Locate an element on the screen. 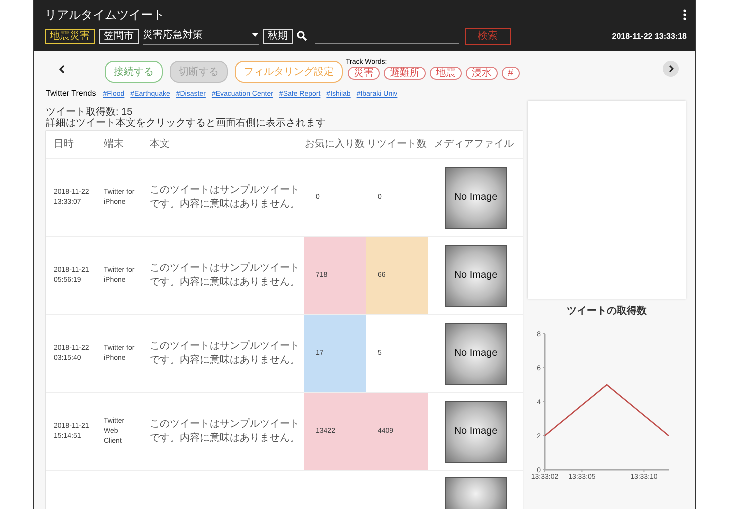 The height and width of the screenshot is (509, 730). search-button: 検索 is located at coordinates (488, 36).